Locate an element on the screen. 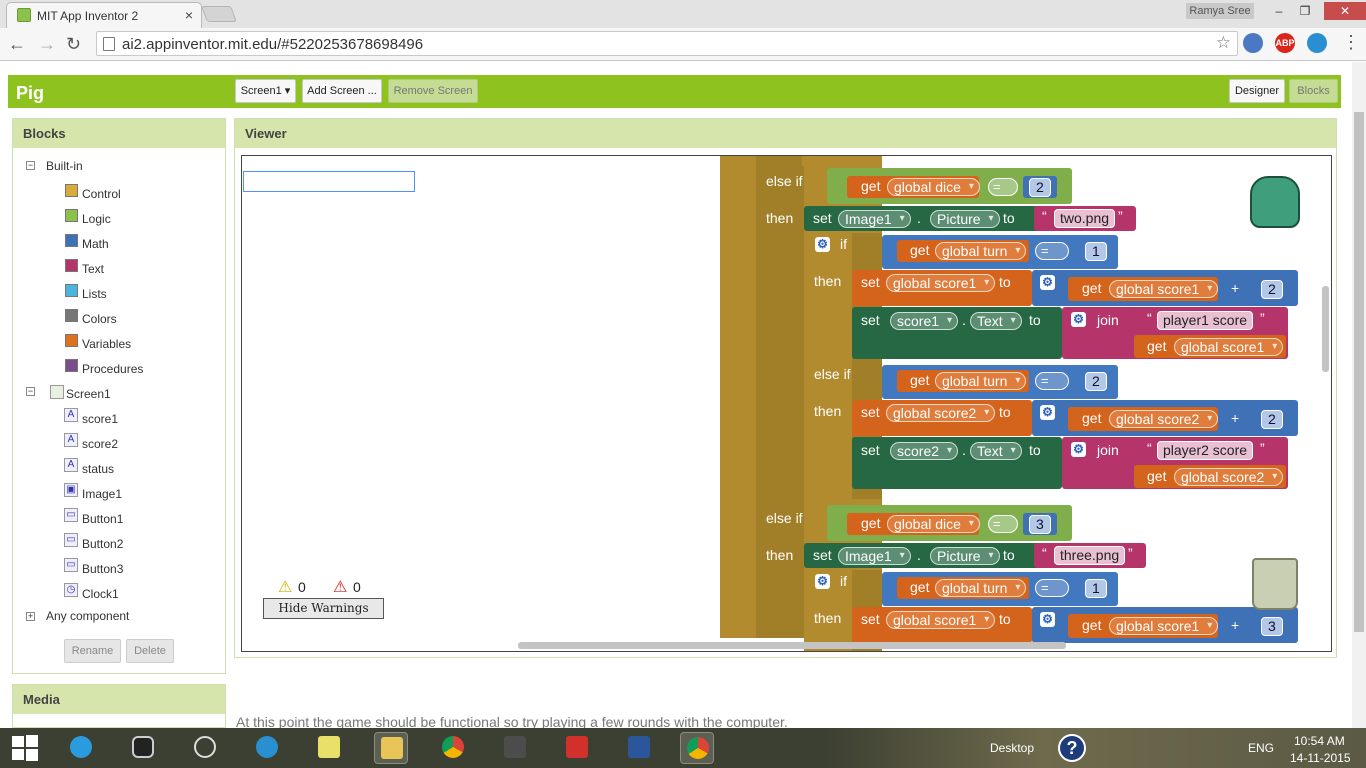 The width and height of the screenshot is (1366, 768). rename-button: Rename is located at coordinates (92, 651).